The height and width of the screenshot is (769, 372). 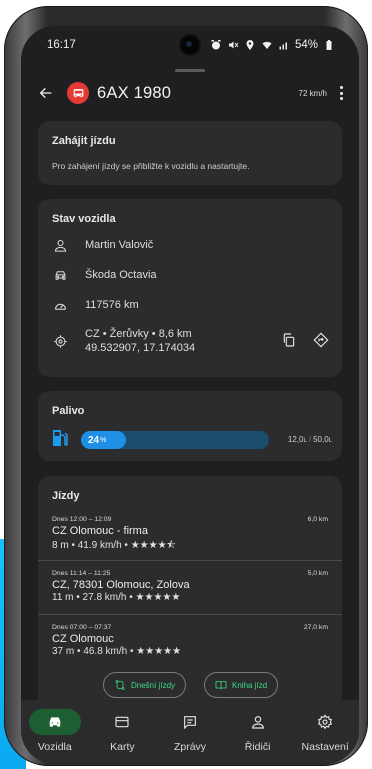 I want to click on message-icon, so click(x=190, y=723).